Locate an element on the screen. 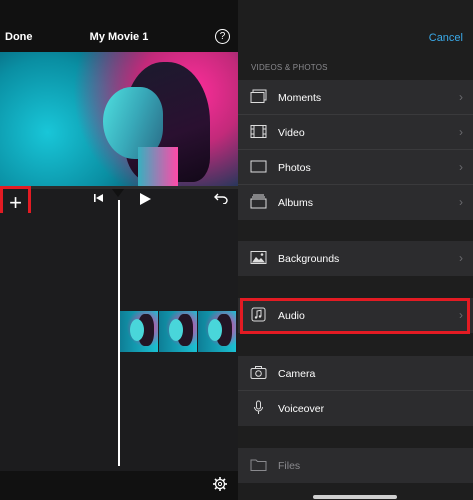  media-group: Moments › Video › Photos › Albums › is located at coordinates (355, 150).